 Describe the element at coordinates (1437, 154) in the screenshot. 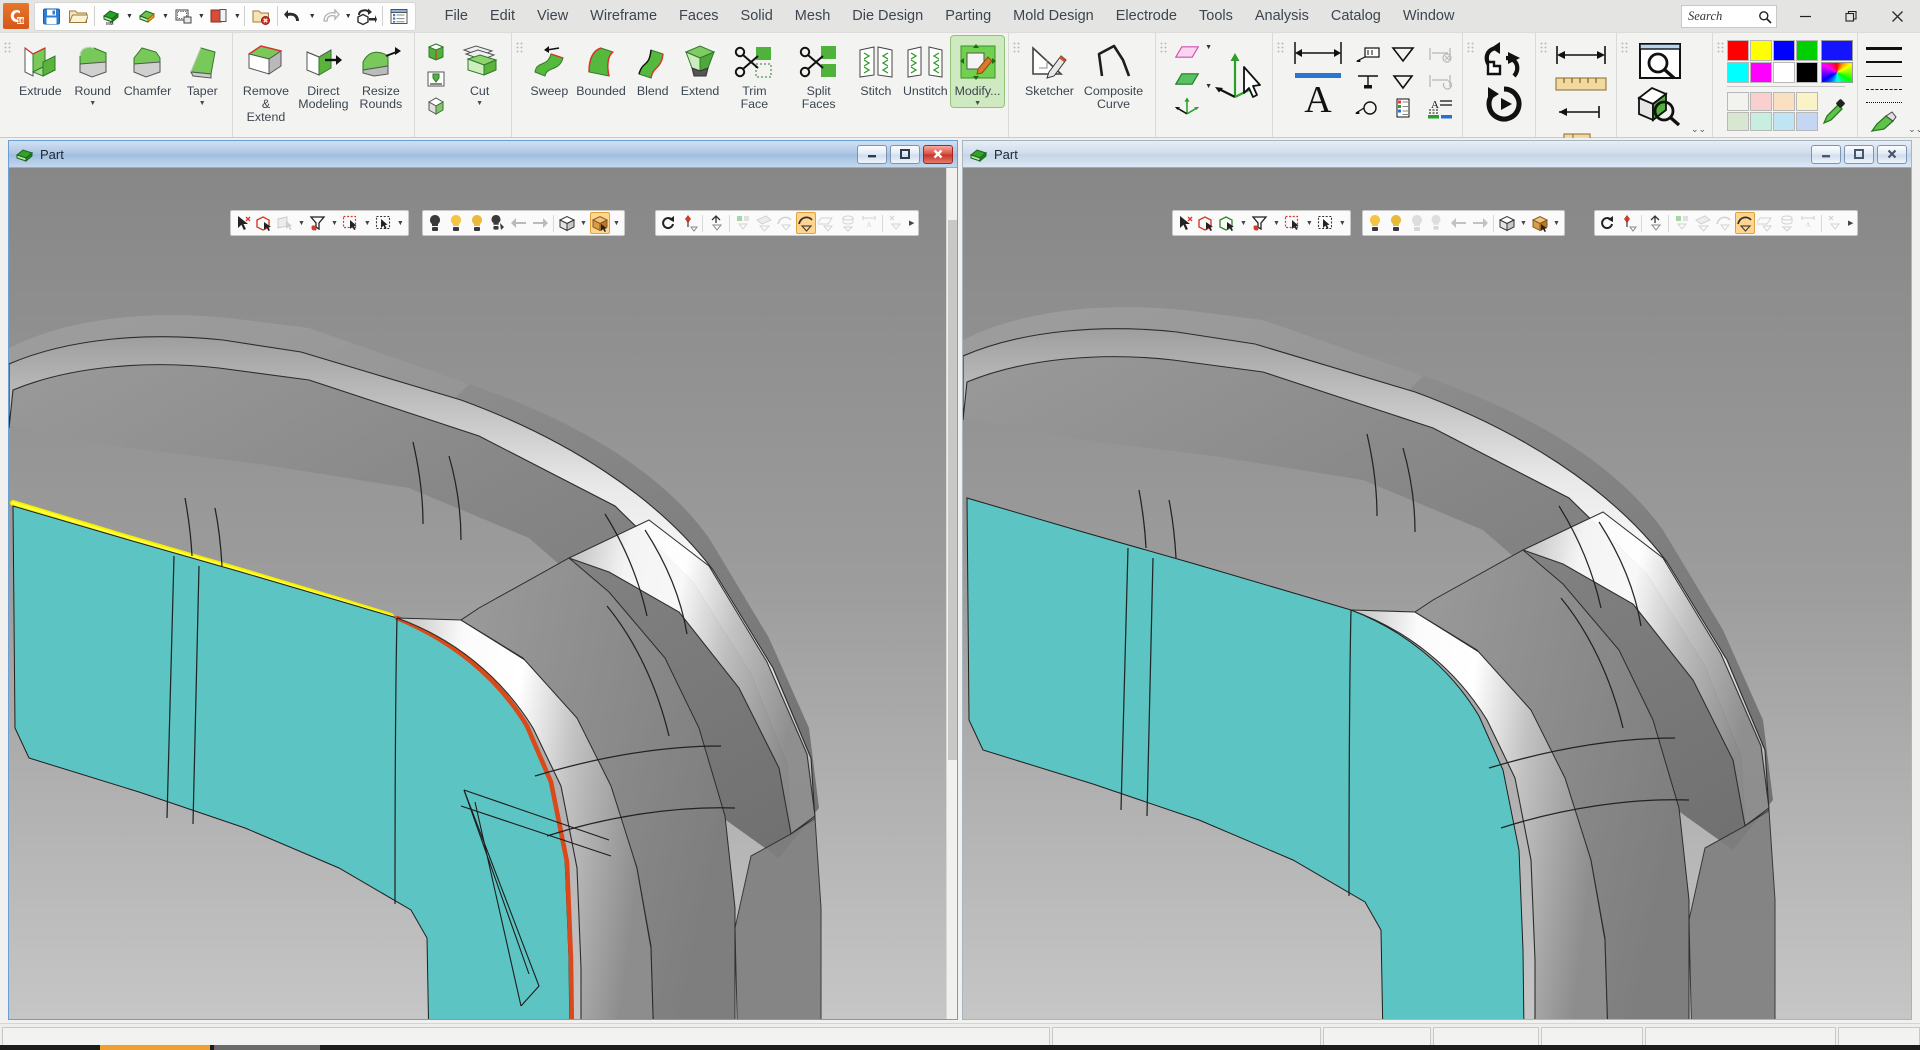

I see `part-window-right-titlebar: Part` at that location.